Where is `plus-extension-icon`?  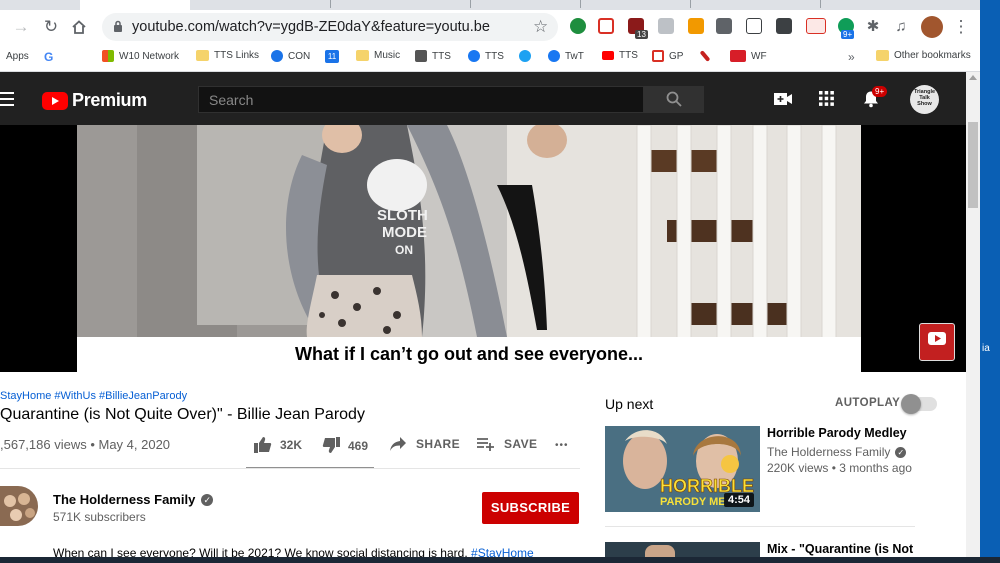
plus-extension-icon is located at coordinates (754, 26).